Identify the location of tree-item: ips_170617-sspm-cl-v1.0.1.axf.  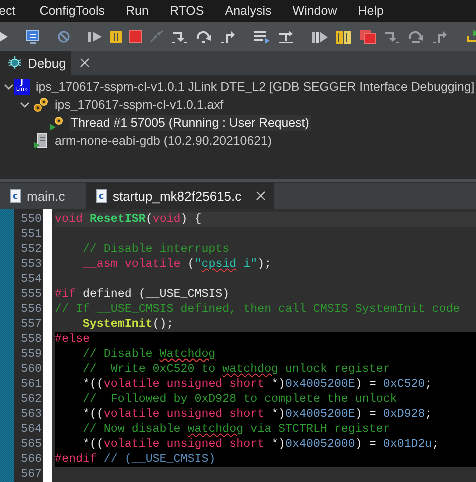
(139, 105).